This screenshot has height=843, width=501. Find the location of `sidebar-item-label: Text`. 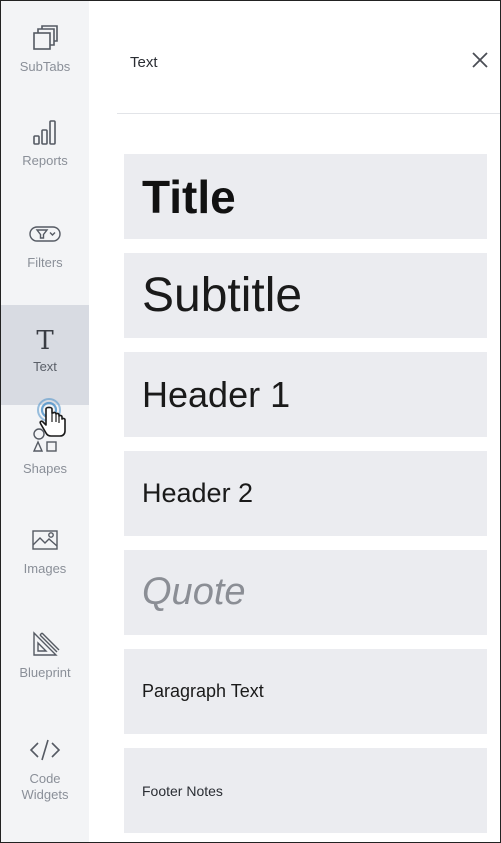

sidebar-item-label: Text is located at coordinates (45, 366).